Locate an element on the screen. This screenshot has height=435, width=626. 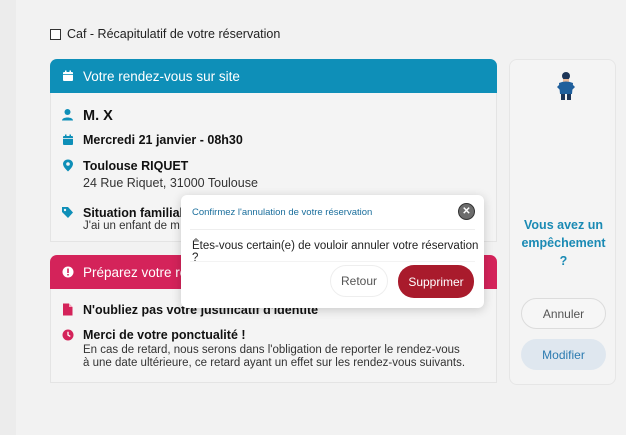
document-icon is located at coordinates (67, 309).